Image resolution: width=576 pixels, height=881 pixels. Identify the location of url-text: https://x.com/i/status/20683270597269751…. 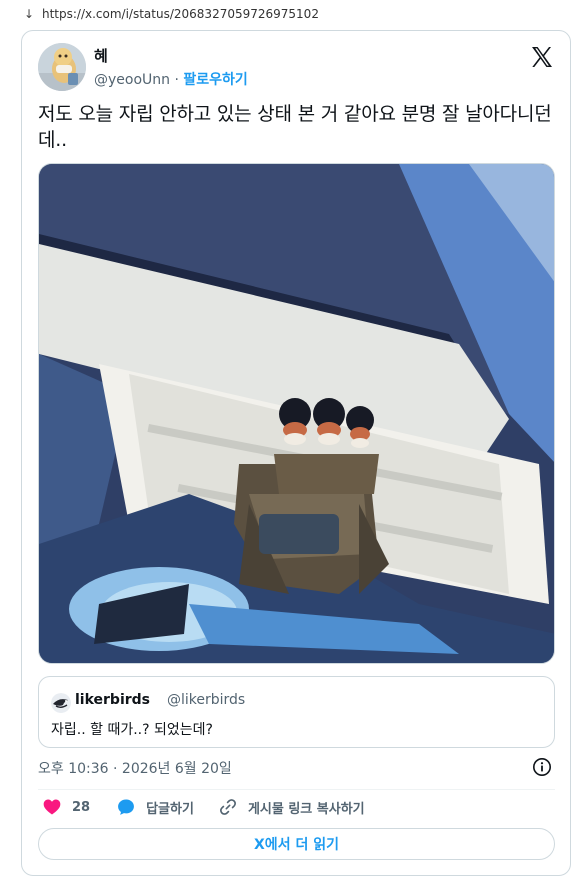
(180, 14).